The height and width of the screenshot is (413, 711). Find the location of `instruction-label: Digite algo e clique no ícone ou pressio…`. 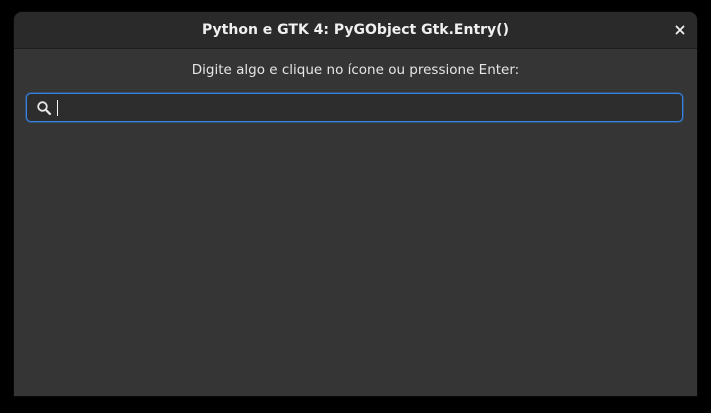

instruction-label: Digite algo e clique no ícone ou pressio… is located at coordinates (355, 70).